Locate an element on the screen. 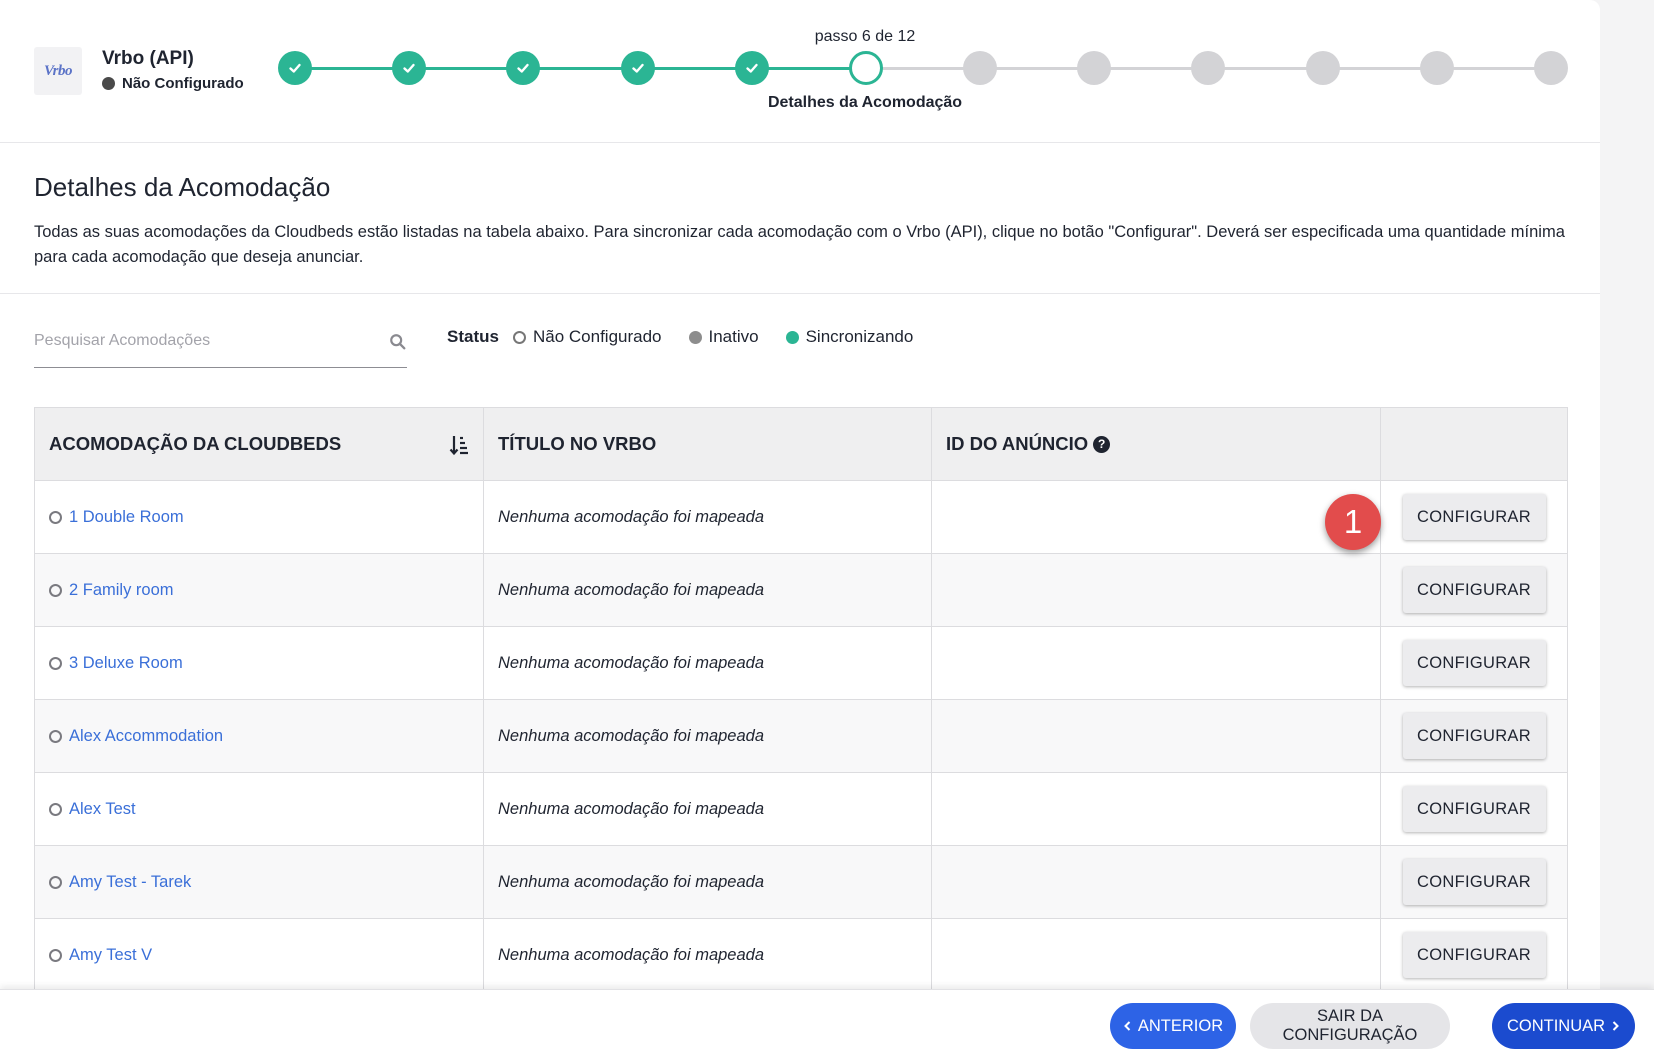 The image size is (1654, 1062). legend-item-not-configured: Não Configurado is located at coordinates (587, 337).